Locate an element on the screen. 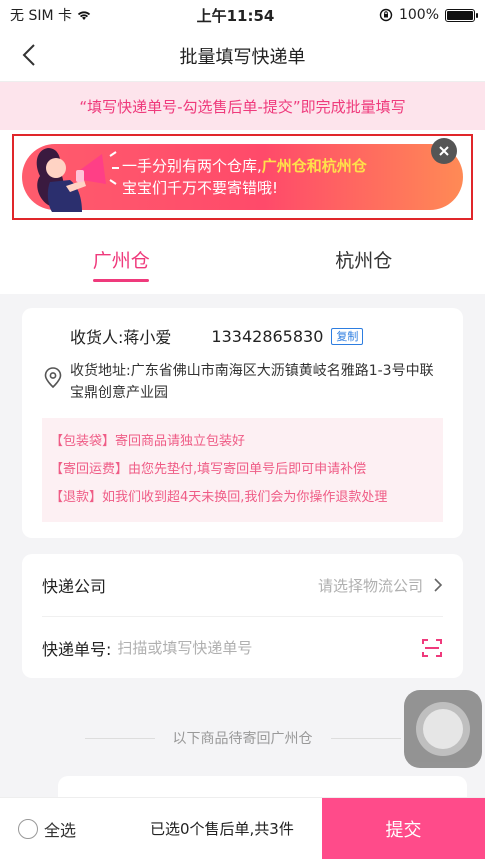  tab-guangzhou: 广州仓 is located at coordinates (121, 259).